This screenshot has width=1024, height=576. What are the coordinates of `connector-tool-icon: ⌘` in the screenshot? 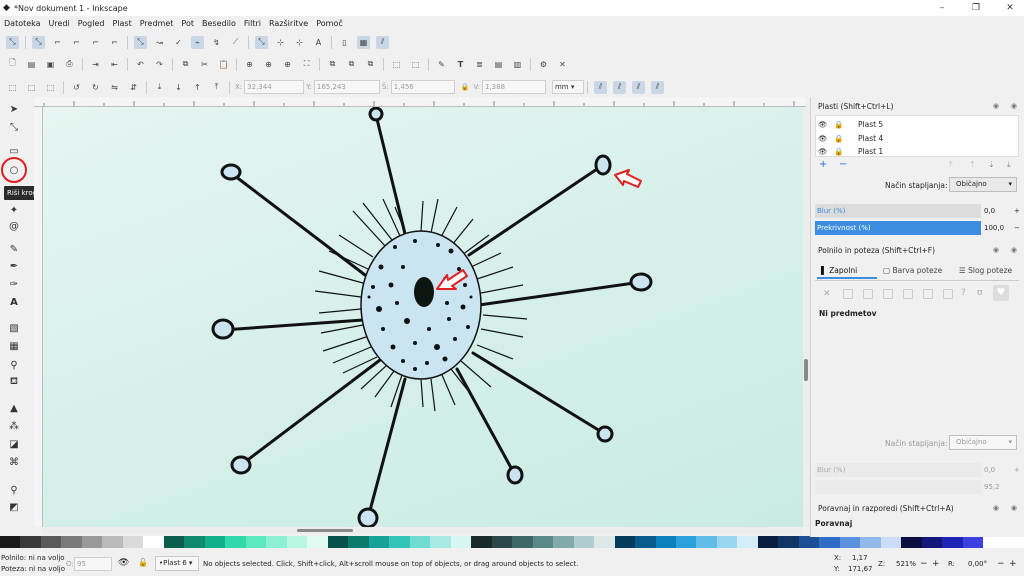 It's located at (14, 462).